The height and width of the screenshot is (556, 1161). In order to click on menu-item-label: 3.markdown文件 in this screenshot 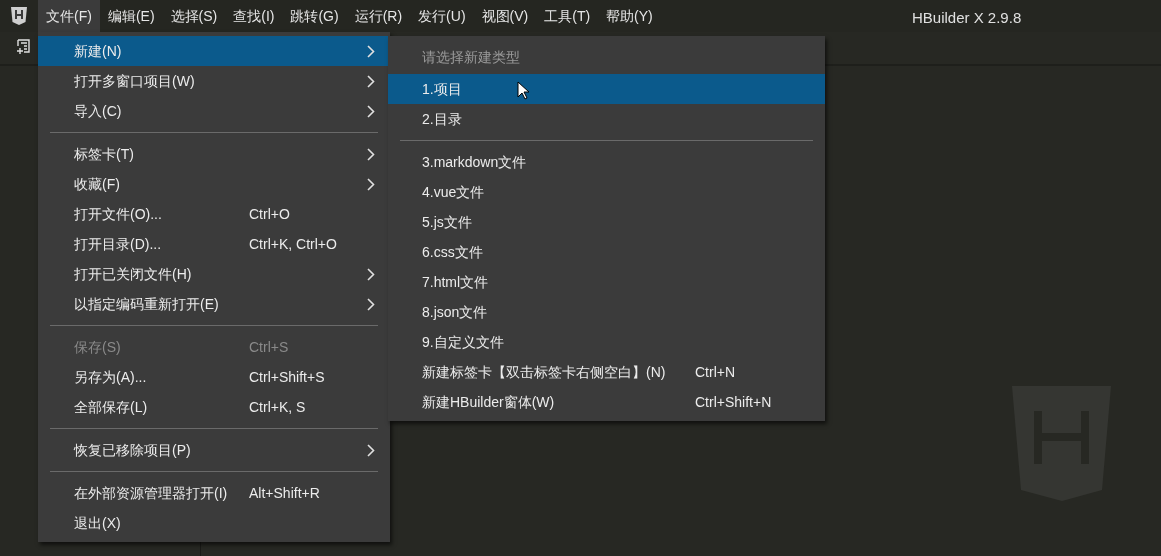, I will do `click(474, 162)`.